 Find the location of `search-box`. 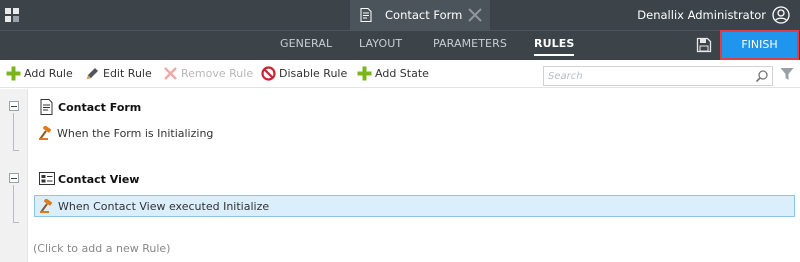

search-box is located at coordinates (658, 76).